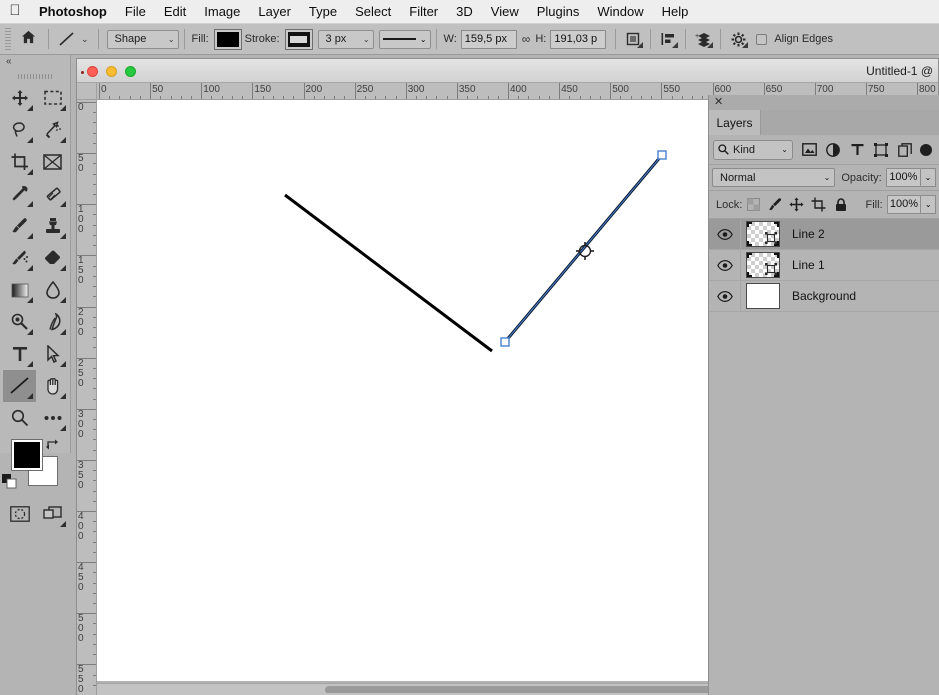  Describe the element at coordinates (35, 62) in the screenshot. I see `collapse-toolbar-button: «` at that location.